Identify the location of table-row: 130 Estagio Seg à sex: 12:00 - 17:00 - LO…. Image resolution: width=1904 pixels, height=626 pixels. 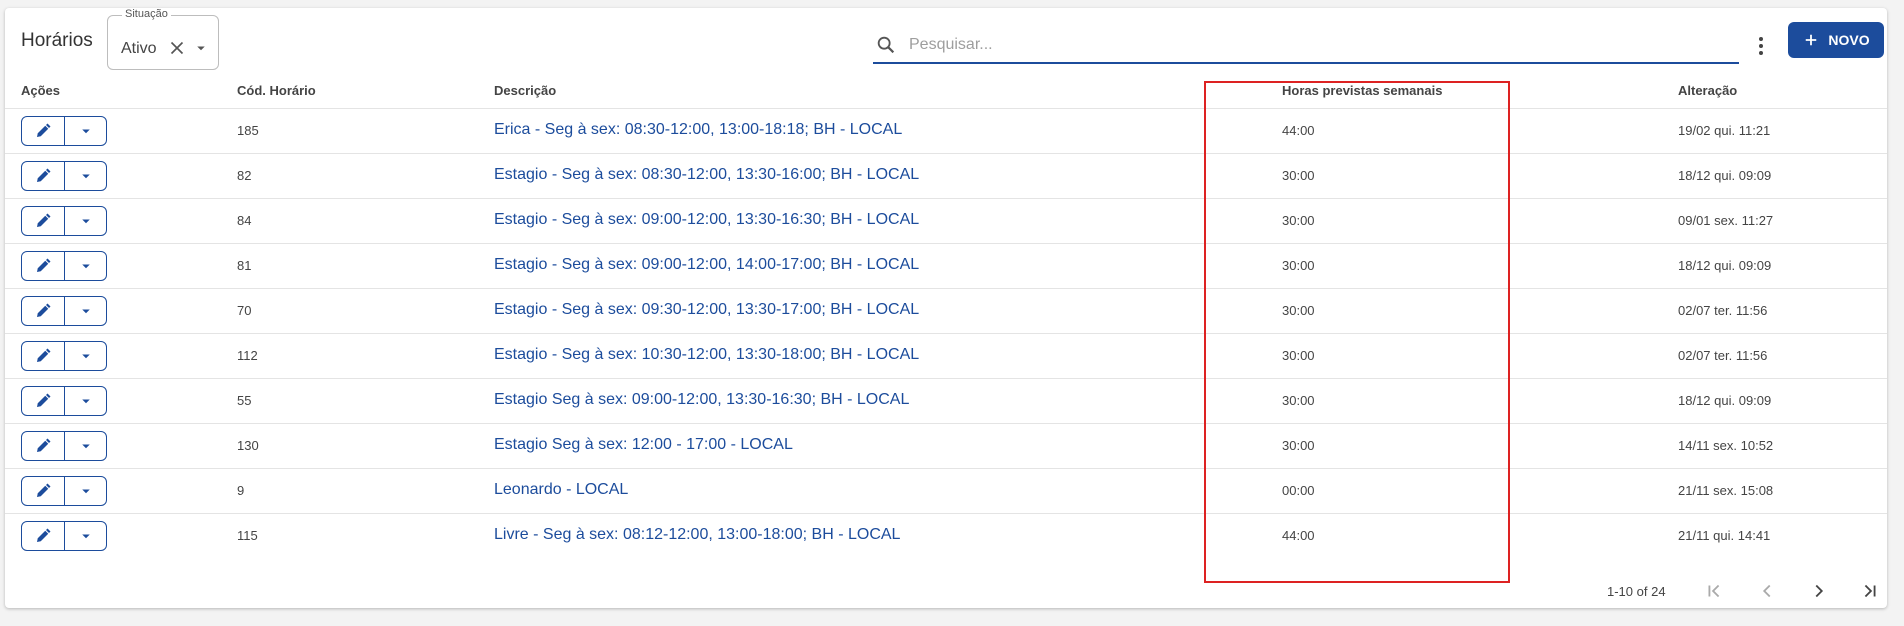
(946, 445).